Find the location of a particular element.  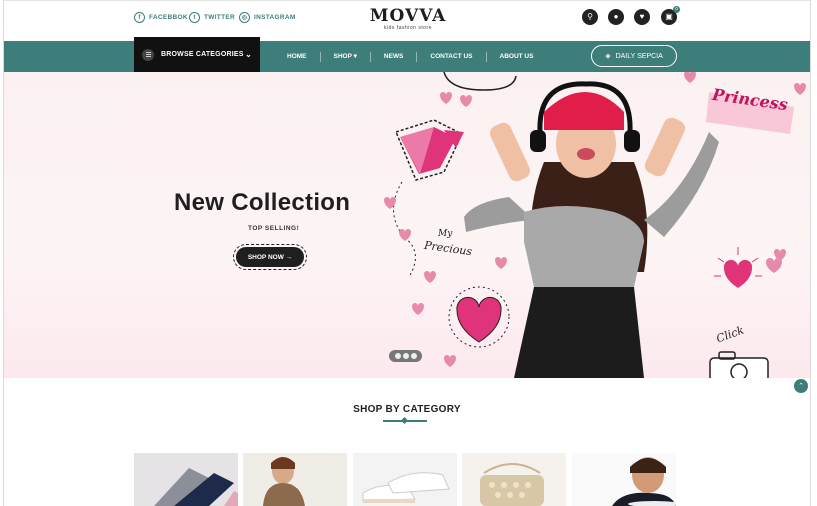

speech-bubble-doodle is located at coordinates (480, 81).